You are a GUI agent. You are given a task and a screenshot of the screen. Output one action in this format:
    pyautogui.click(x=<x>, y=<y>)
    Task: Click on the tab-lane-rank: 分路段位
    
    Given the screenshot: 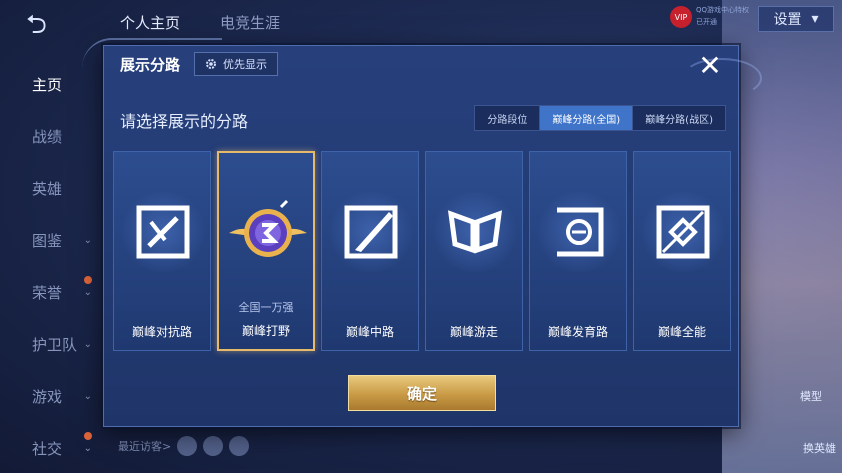 What is the action you would take?
    pyautogui.click(x=508, y=118)
    